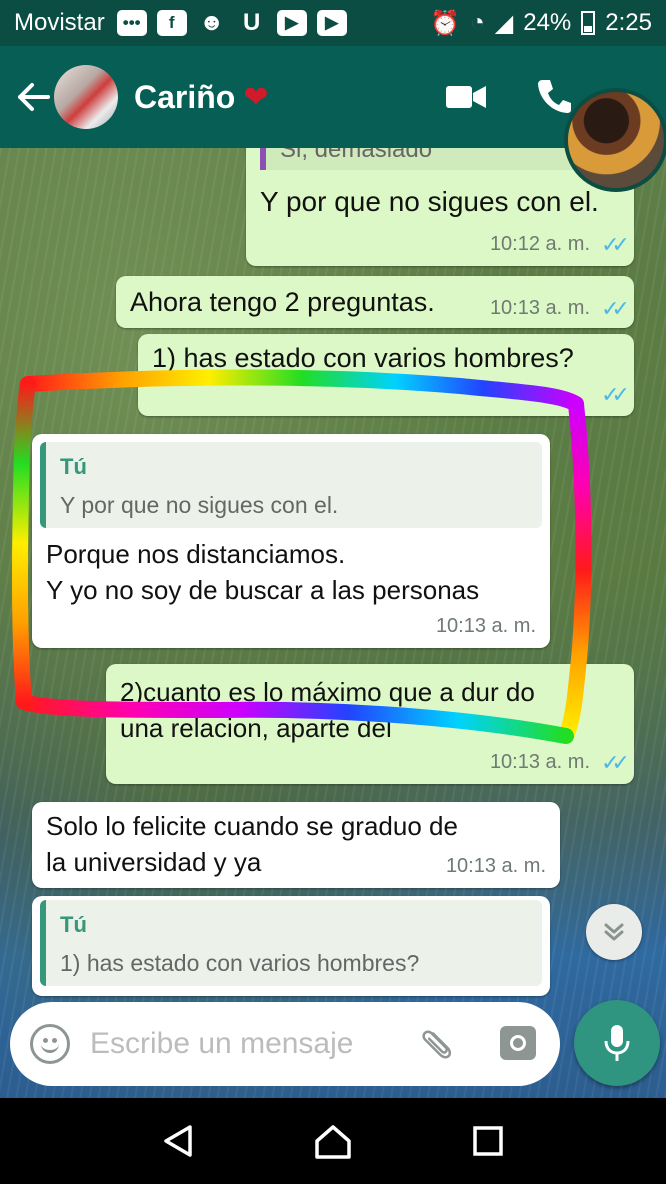 The width and height of the screenshot is (666, 1184). I want to click on scroll-to-bottom-button, so click(614, 932).